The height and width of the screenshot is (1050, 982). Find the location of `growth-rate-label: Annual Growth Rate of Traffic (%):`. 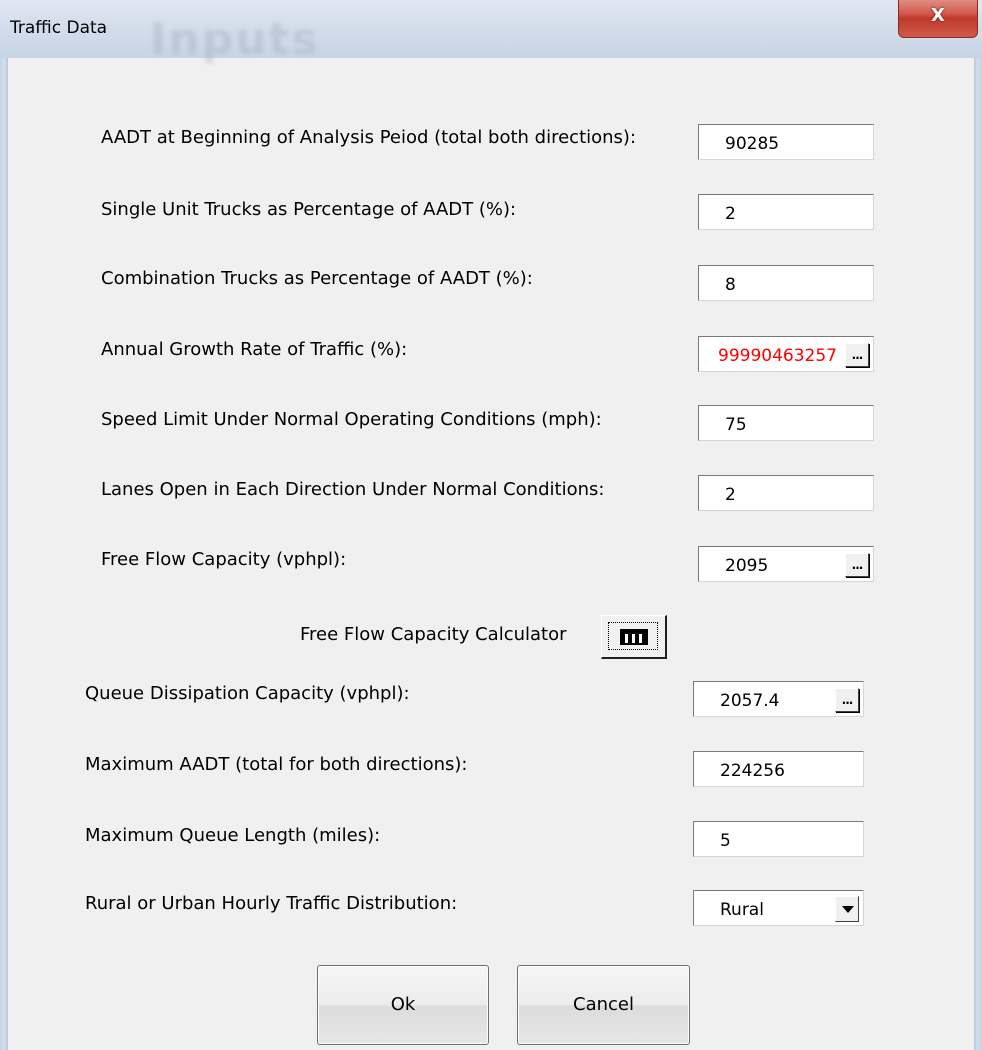

growth-rate-label: Annual Growth Rate of Traffic (%): is located at coordinates (254, 349).